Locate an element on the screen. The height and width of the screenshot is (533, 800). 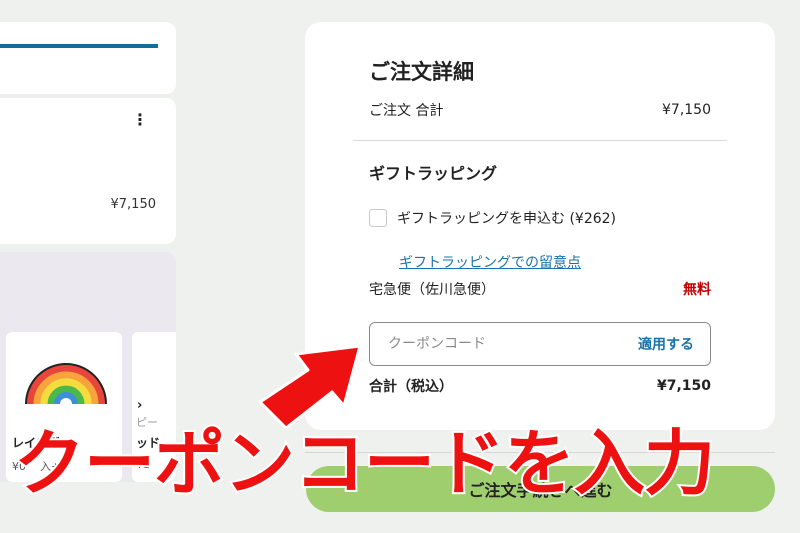
chevron-right-icon: › is located at coordinates (139, 405).